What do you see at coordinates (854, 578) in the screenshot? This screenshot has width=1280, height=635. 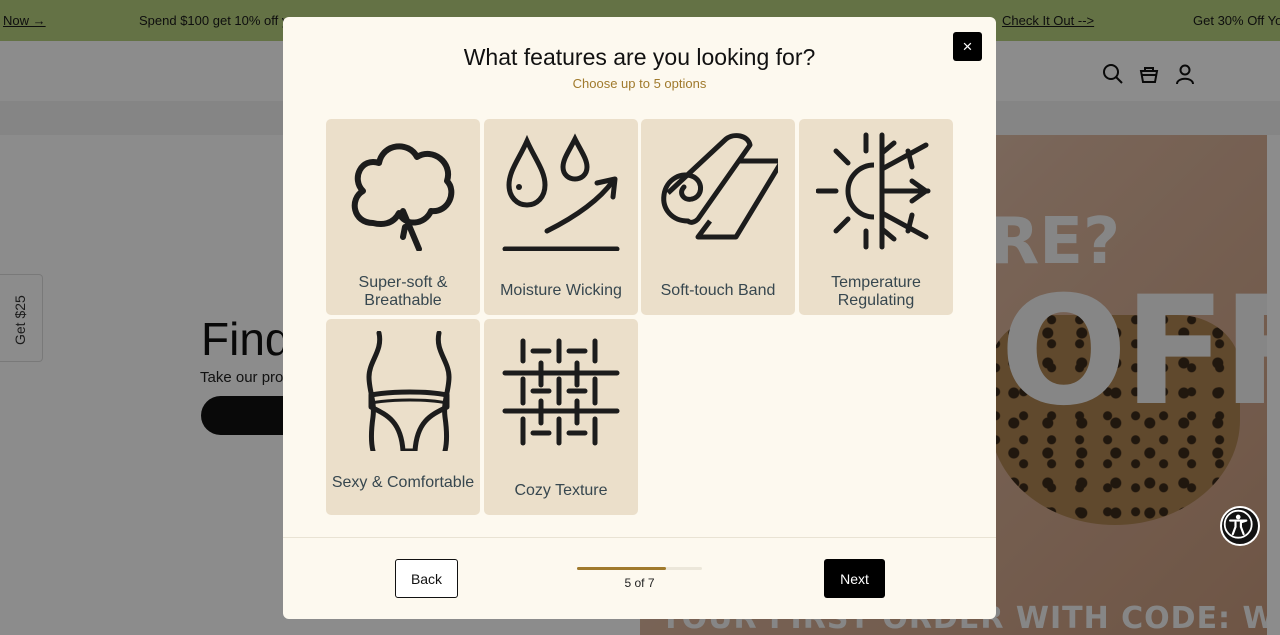 I see `next-button: Next` at bounding box center [854, 578].